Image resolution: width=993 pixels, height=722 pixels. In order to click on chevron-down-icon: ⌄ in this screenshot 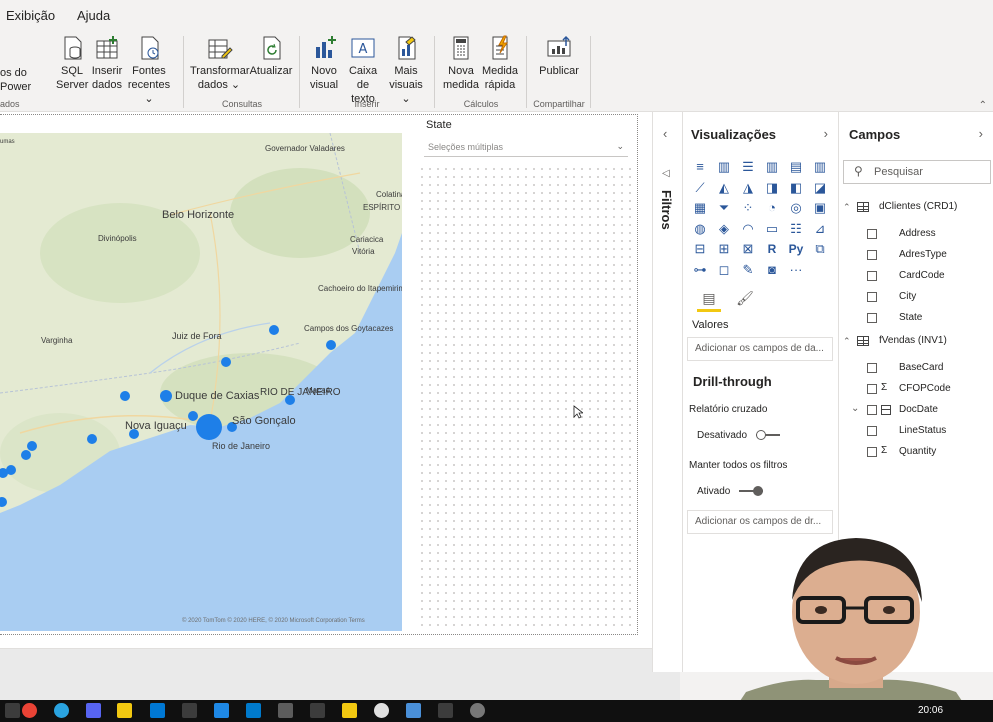, I will do `click(855, 408)`.